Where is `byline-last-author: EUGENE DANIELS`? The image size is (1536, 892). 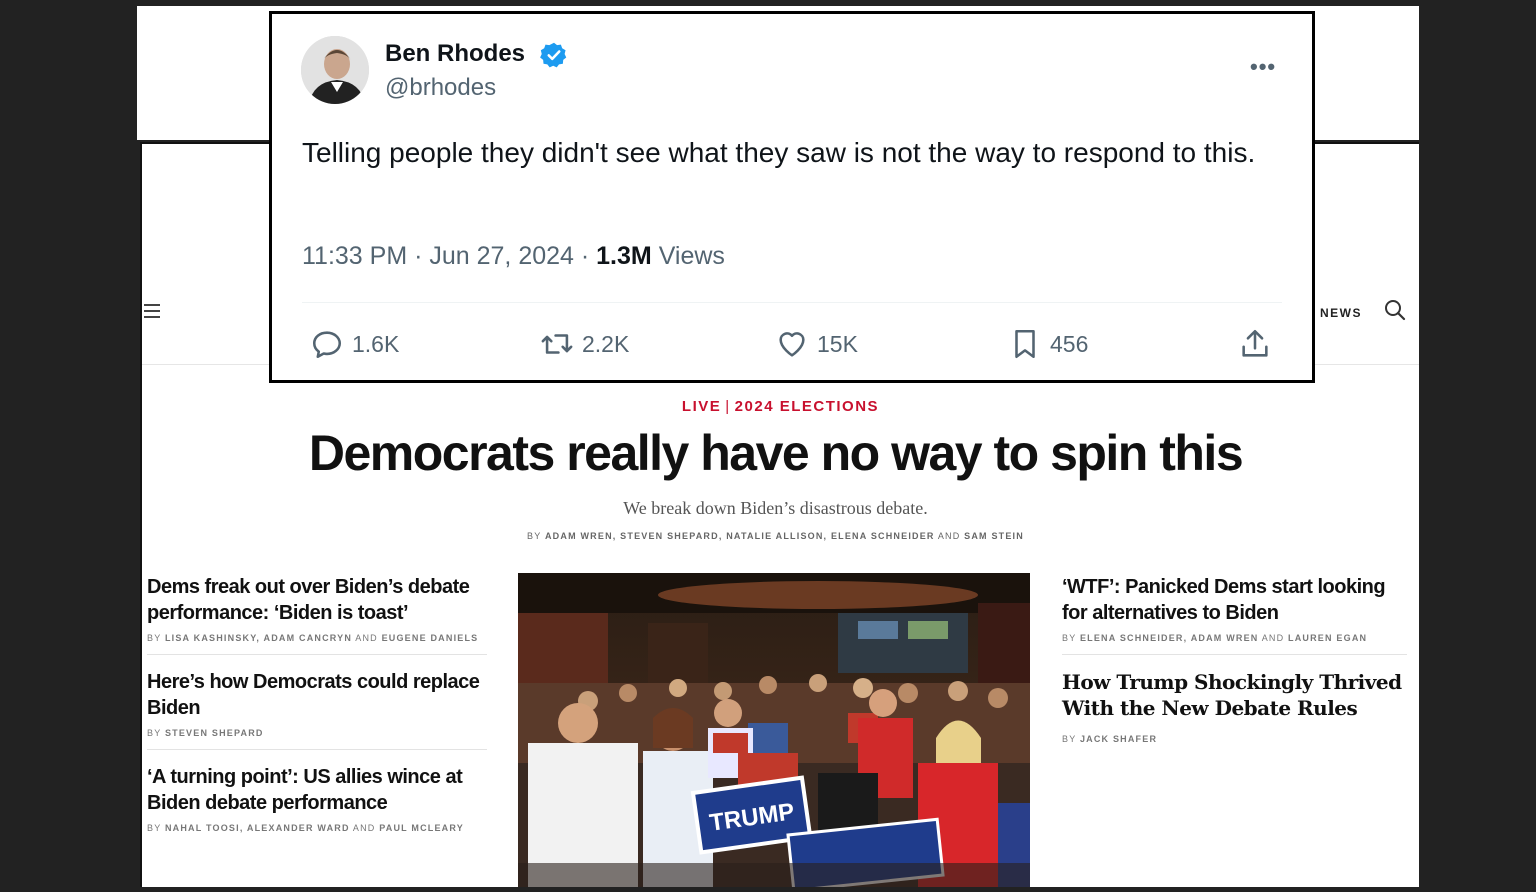 byline-last-author: EUGENE DANIELS is located at coordinates (430, 638).